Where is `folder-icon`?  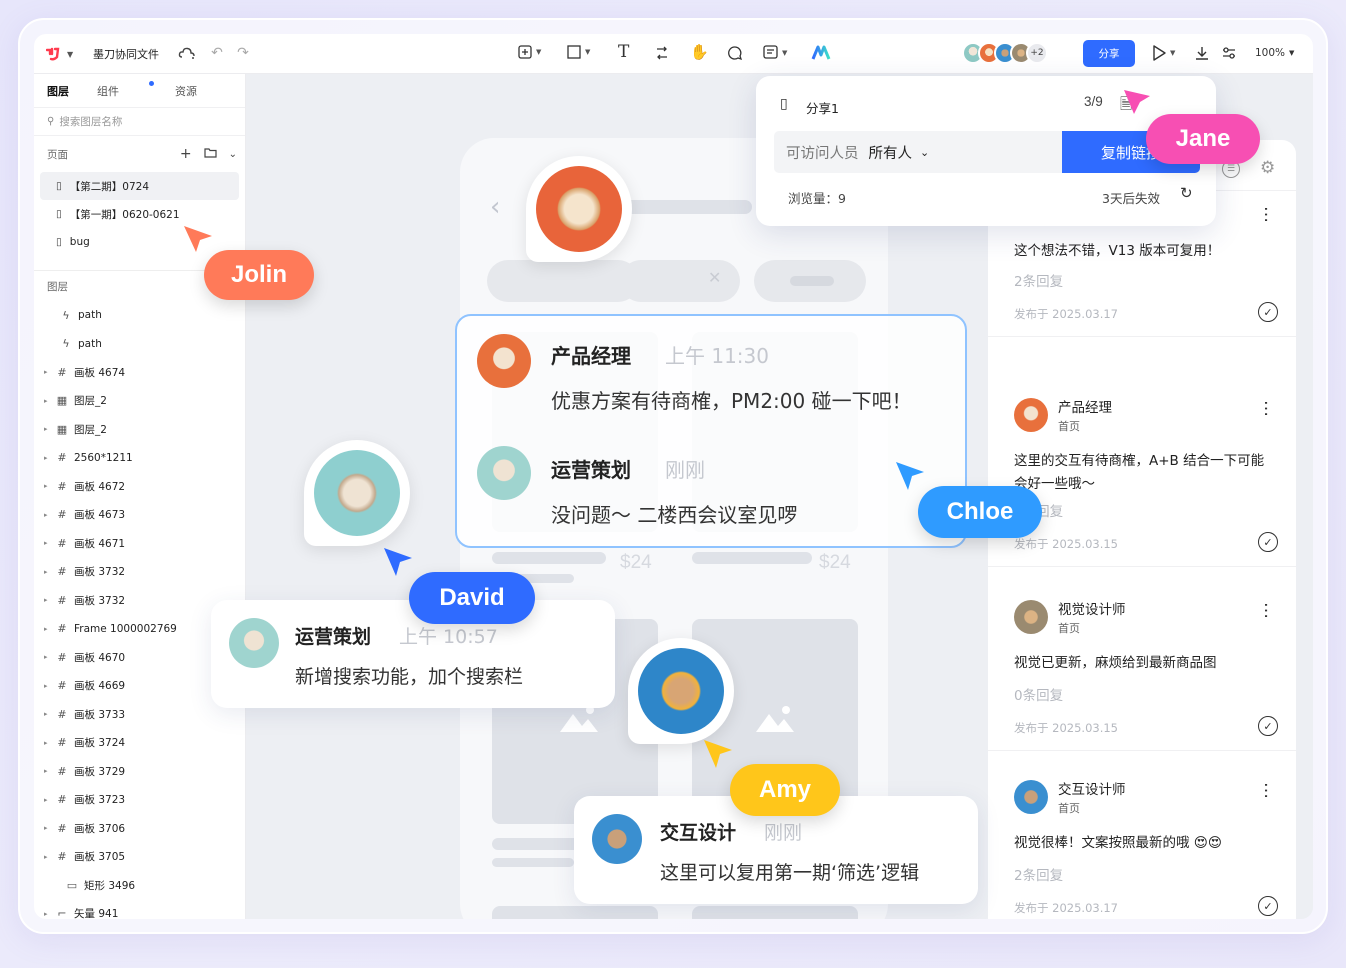
folder-icon is located at coordinates (210, 154).